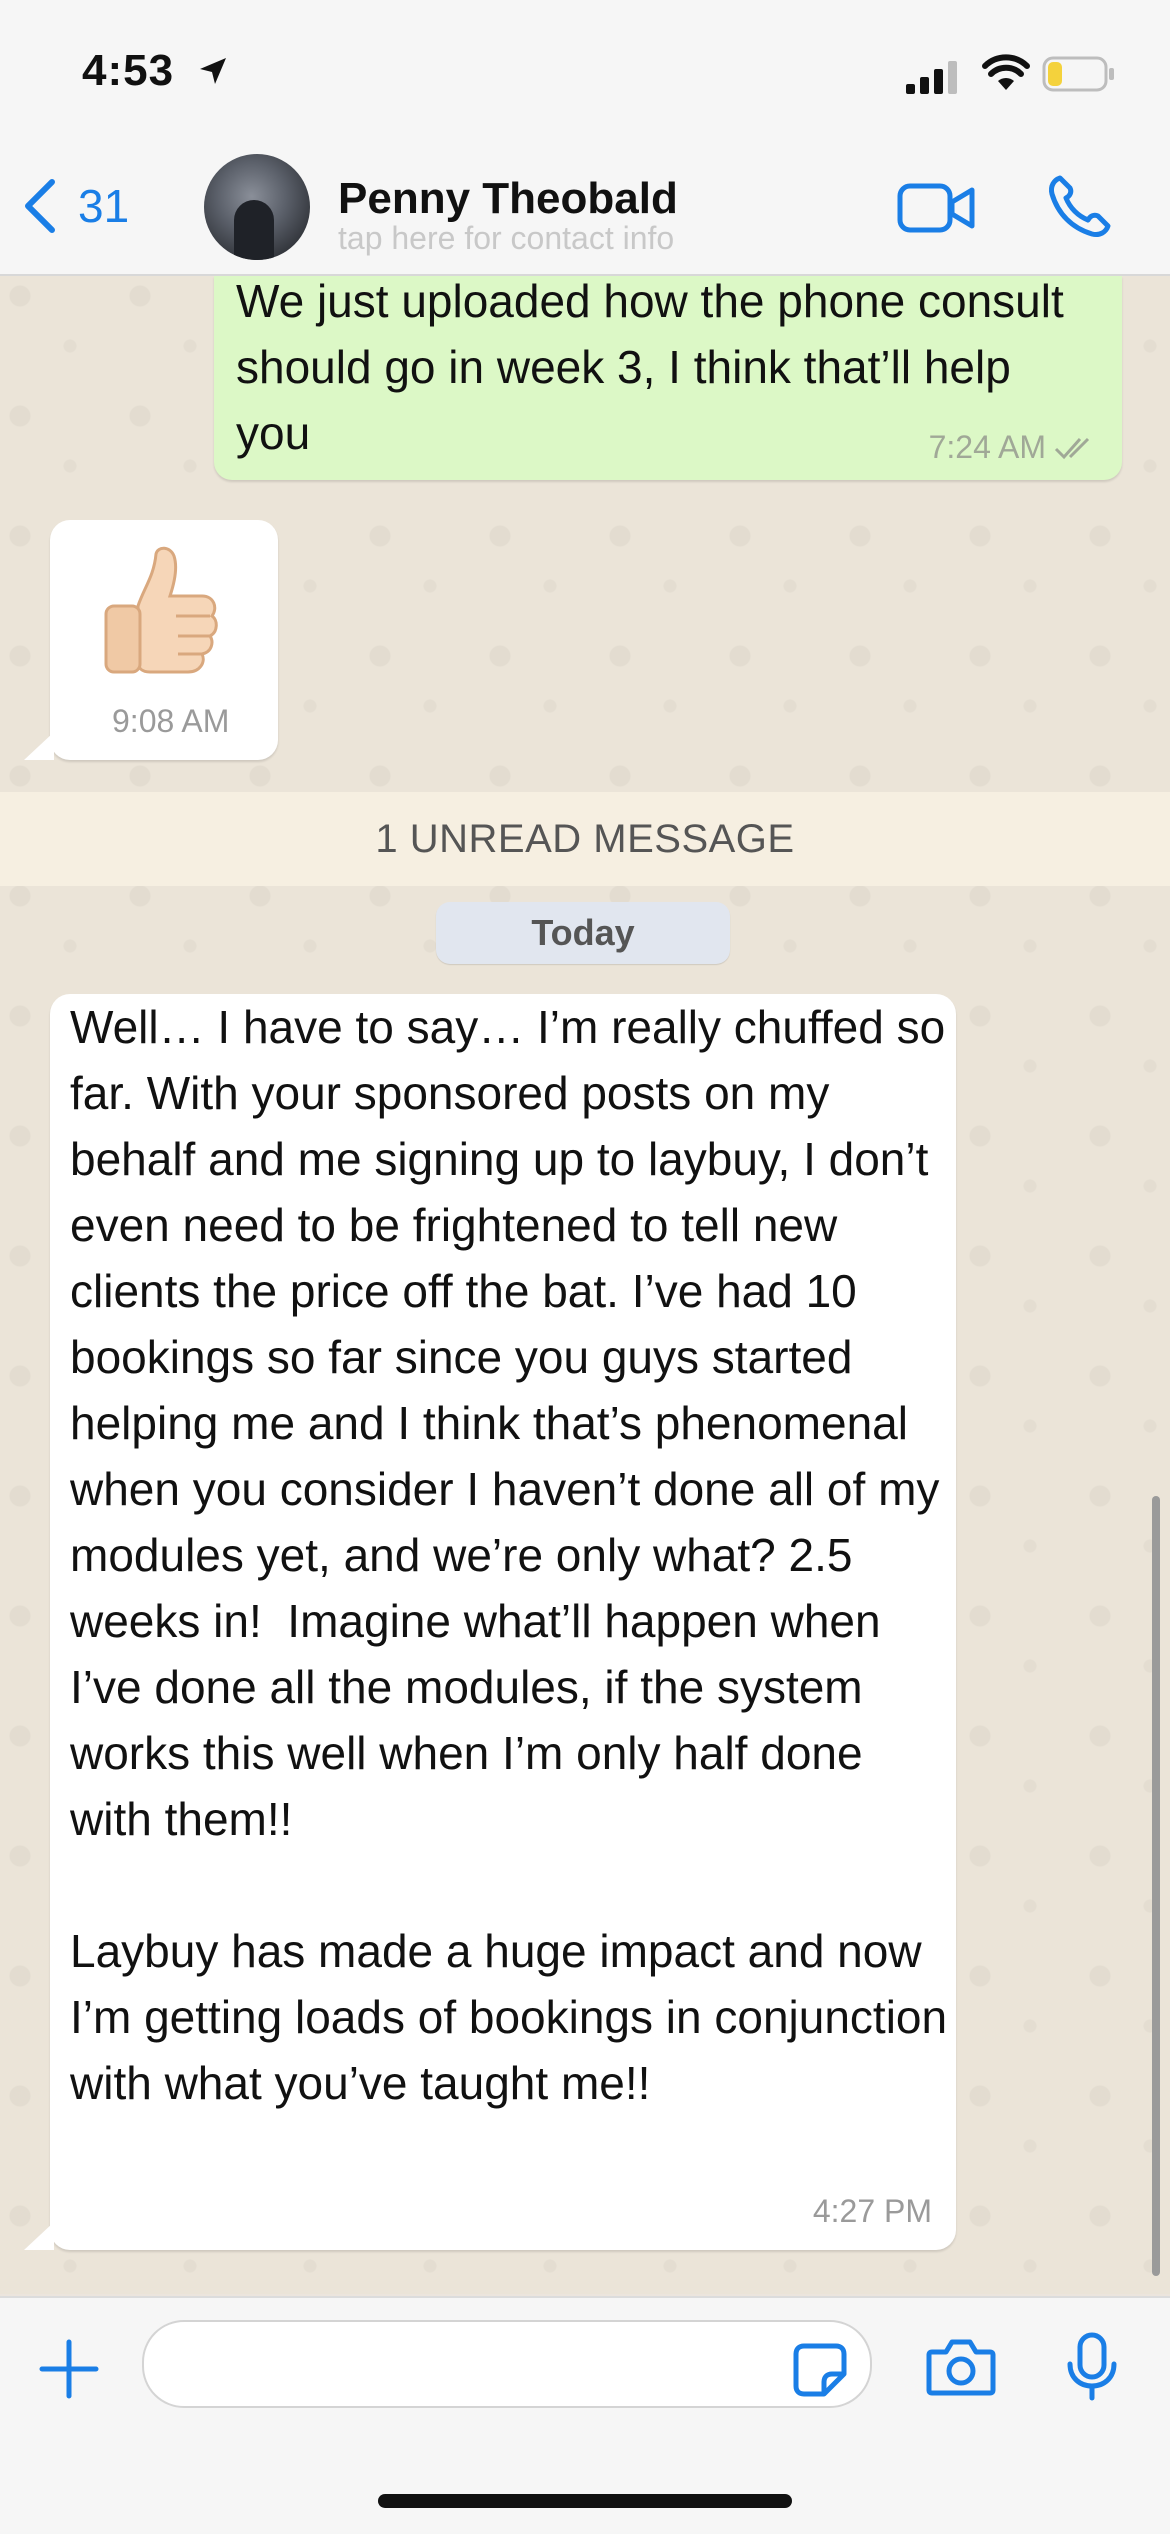  Describe the element at coordinates (961, 2367) in the screenshot. I see `camera-icon` at that location.